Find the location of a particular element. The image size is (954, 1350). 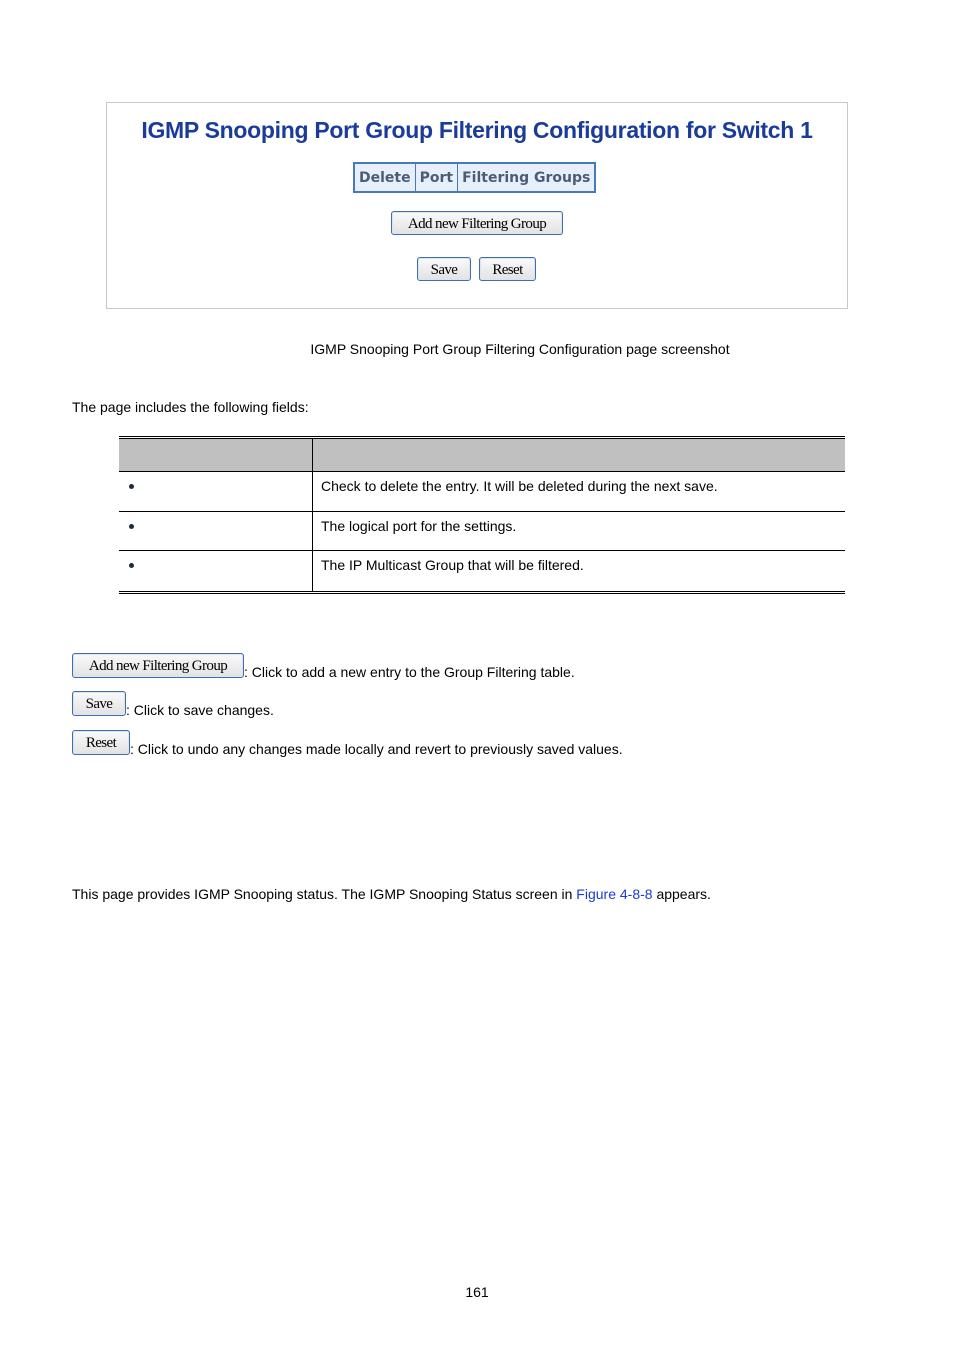

intro-text: The page includes the following fields: is located at coordinates (190, 407).